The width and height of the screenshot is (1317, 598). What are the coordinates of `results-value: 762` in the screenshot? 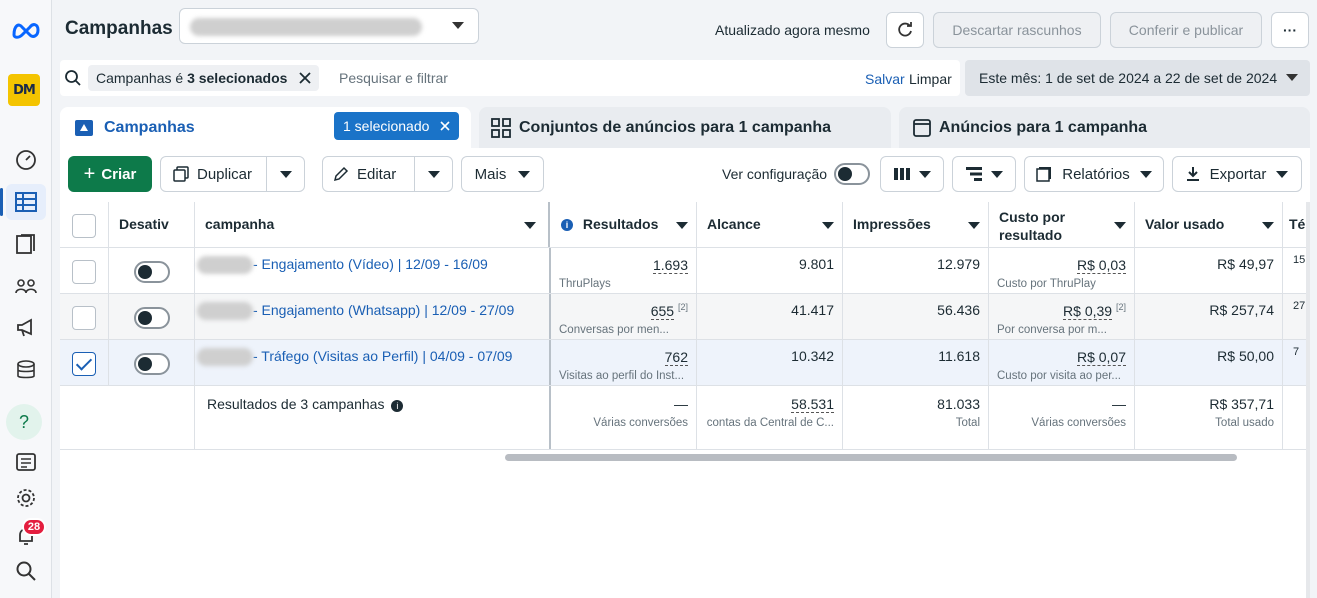 It's located at (676, 357).